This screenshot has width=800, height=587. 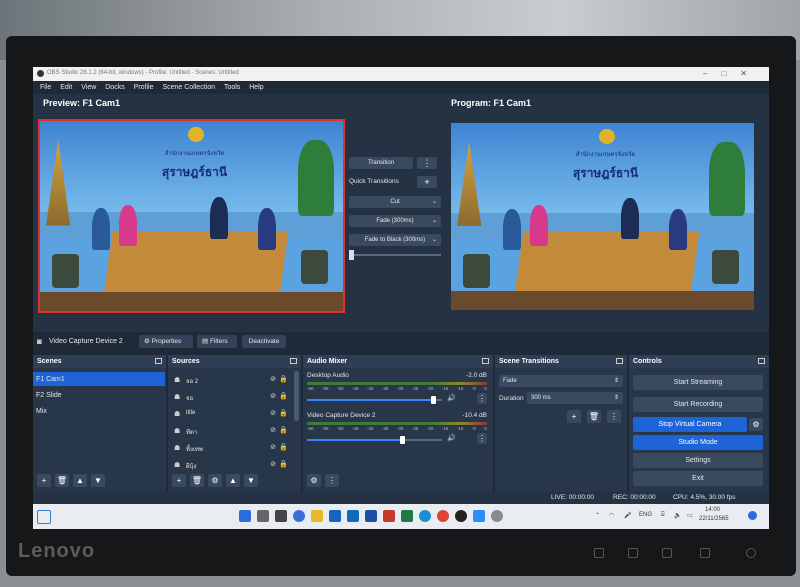 What do you see at coordinates (353, 516) in the screenshot?
I see `mail-icon` at bounding box center [353, 516].